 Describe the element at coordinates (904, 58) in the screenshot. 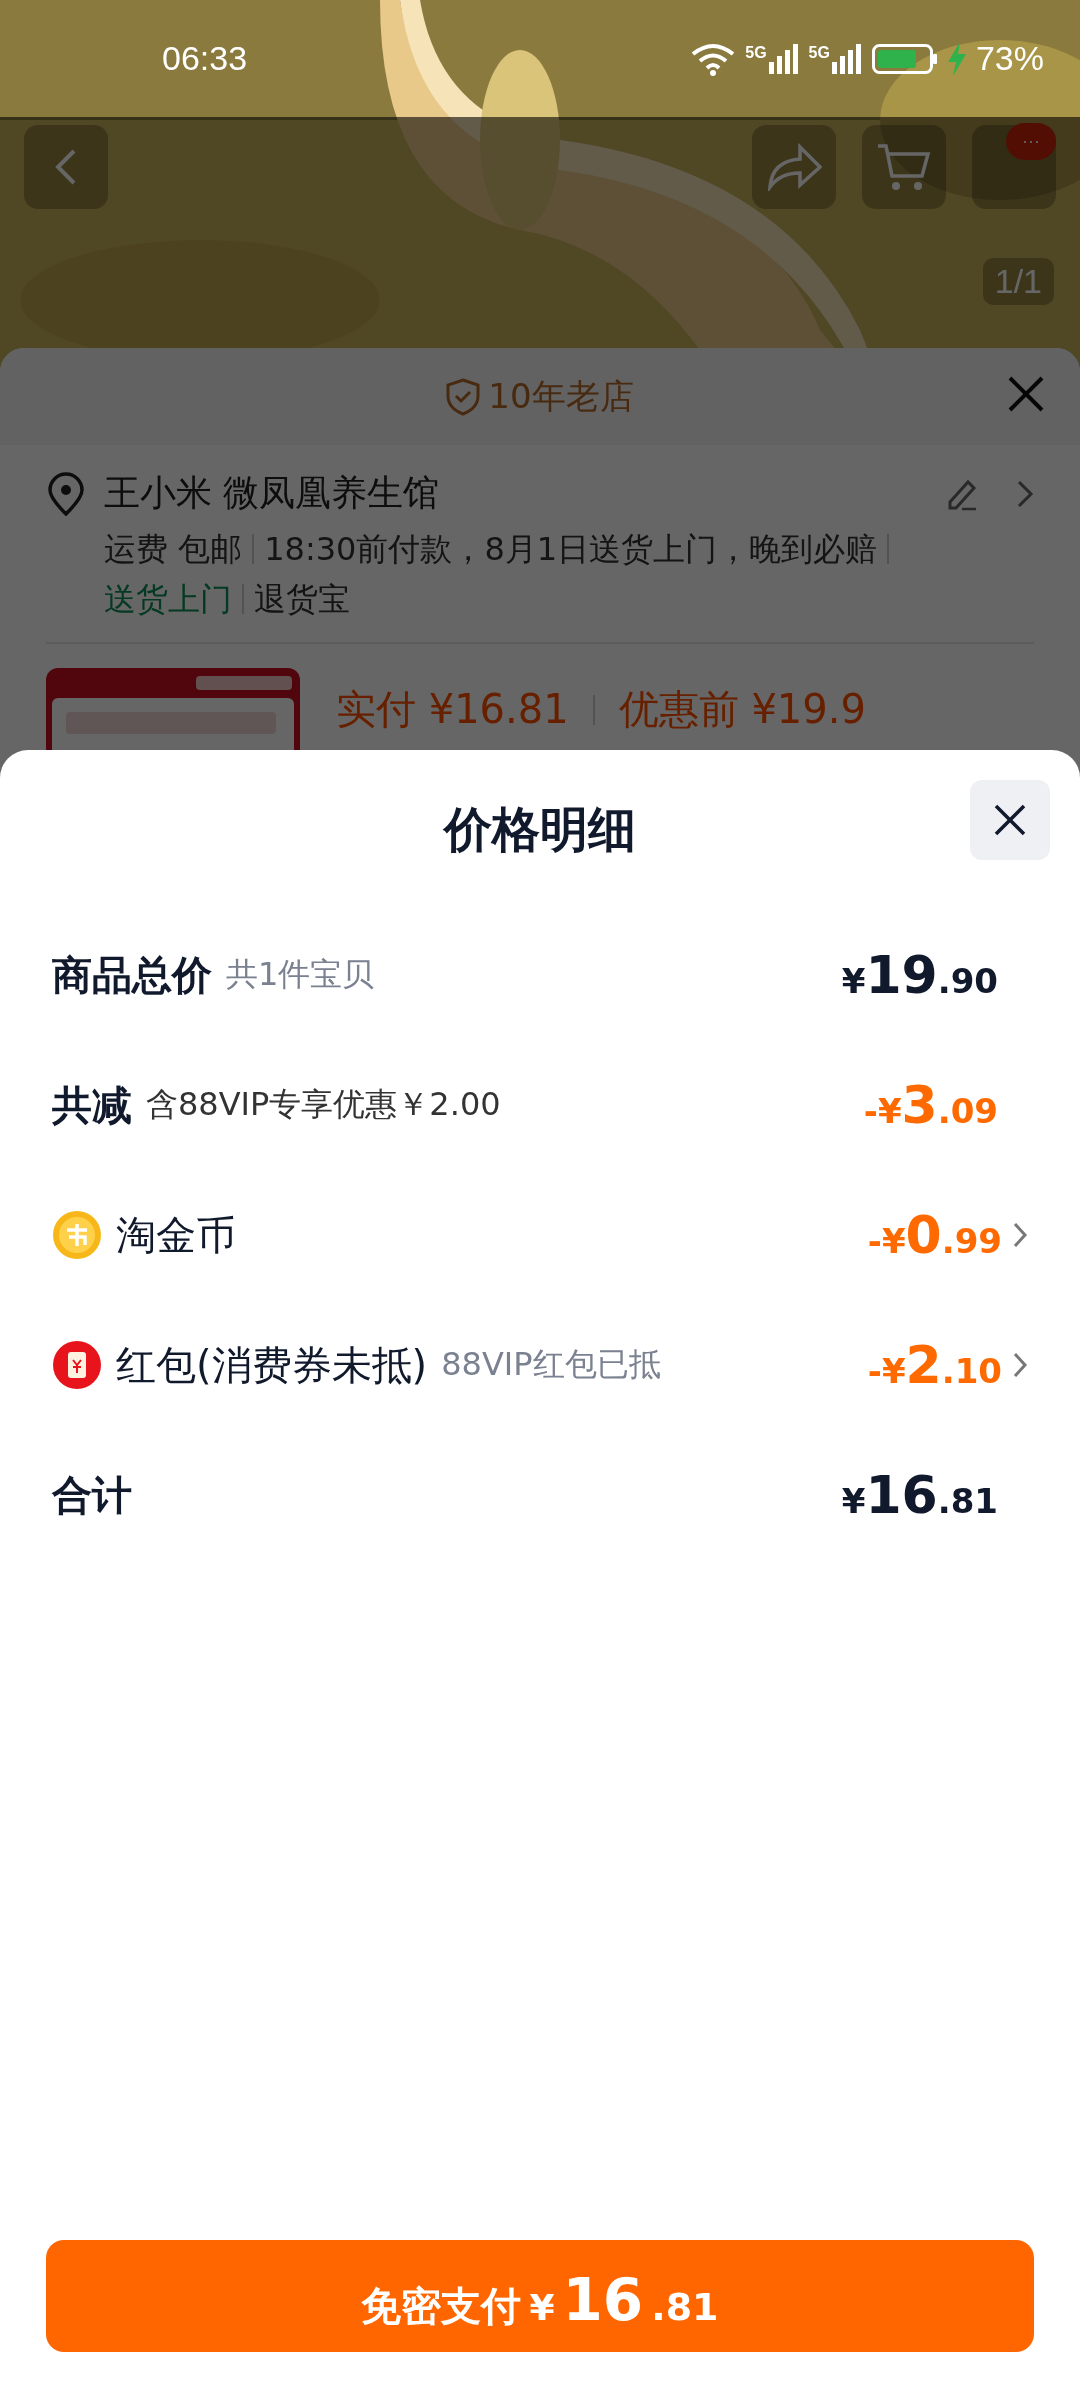

I see `battery-icon` at that location.